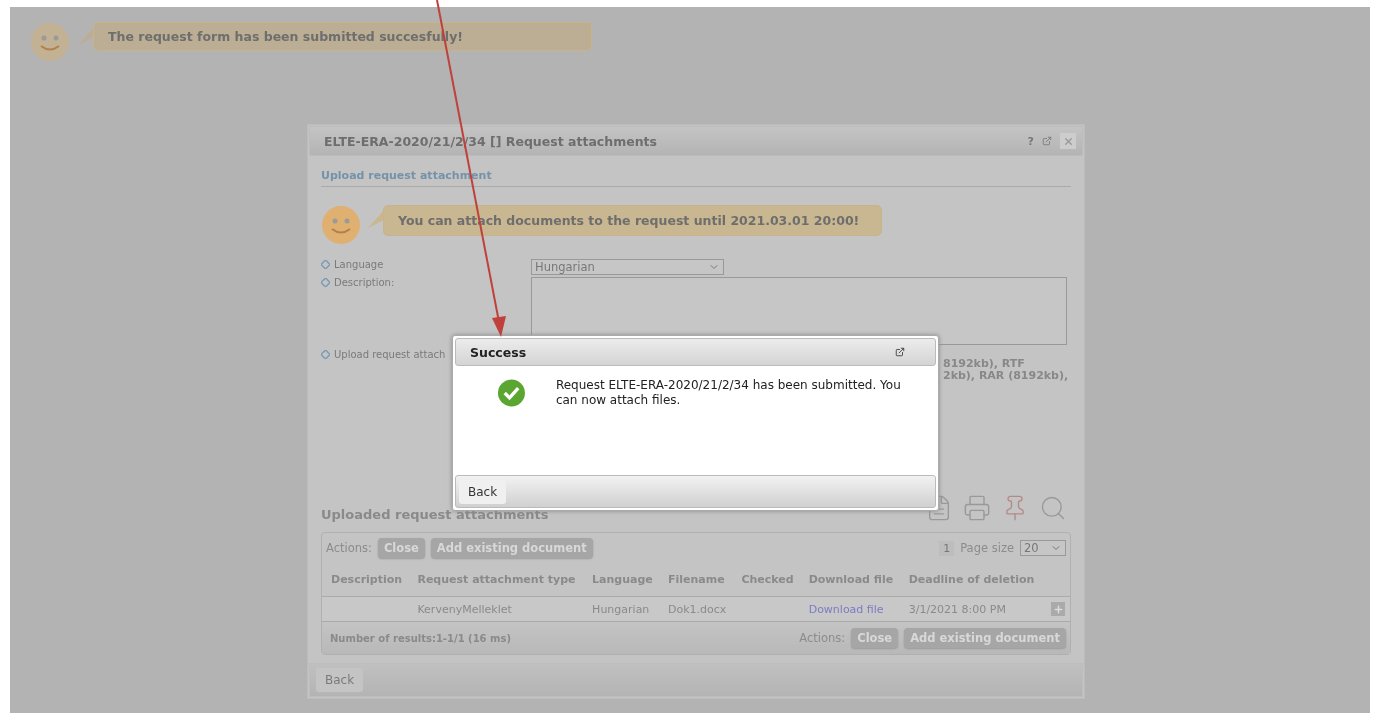 Image resolution: width=1373 pixels, height=713 pixels. Describe the element at coordinates (627, 267) in the screenshot. I see `language-select: Hungarian` at that location.